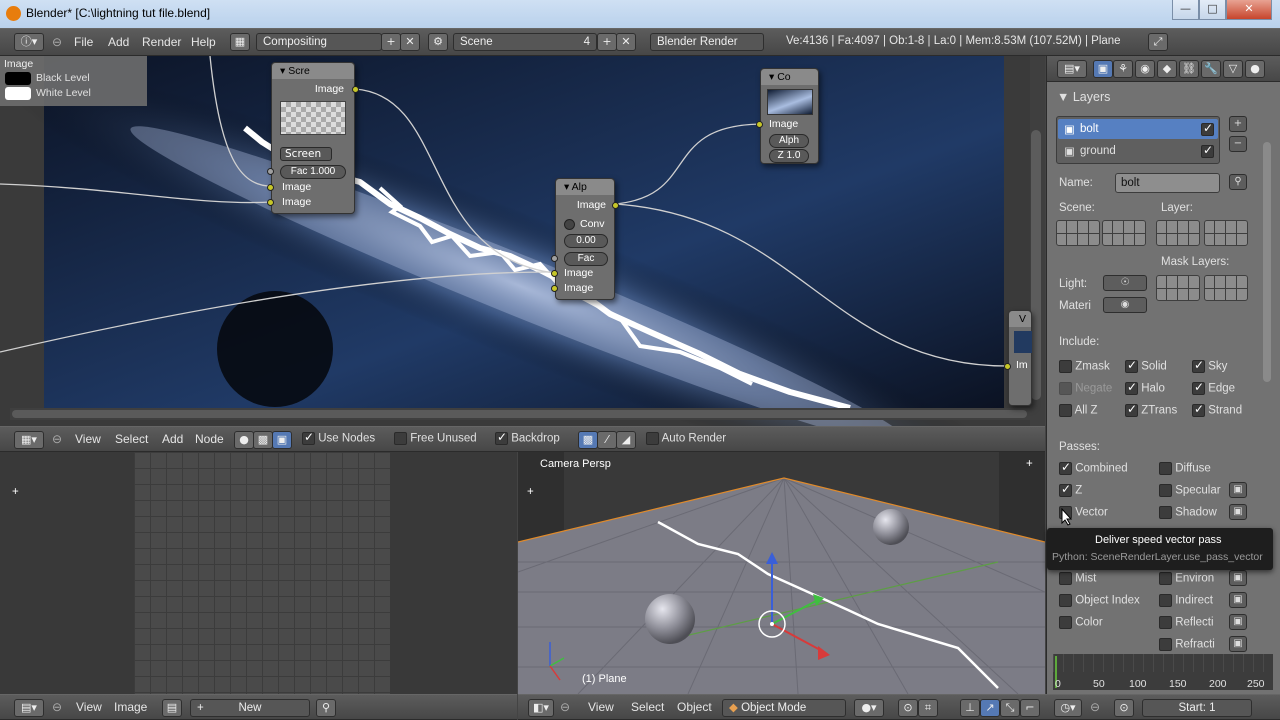 This screenshot has width=1280, height=720. Describe the element at coordinates (626, 440) in the screenshot. I see `backdrop-alpha-icon: ◢` at that location.